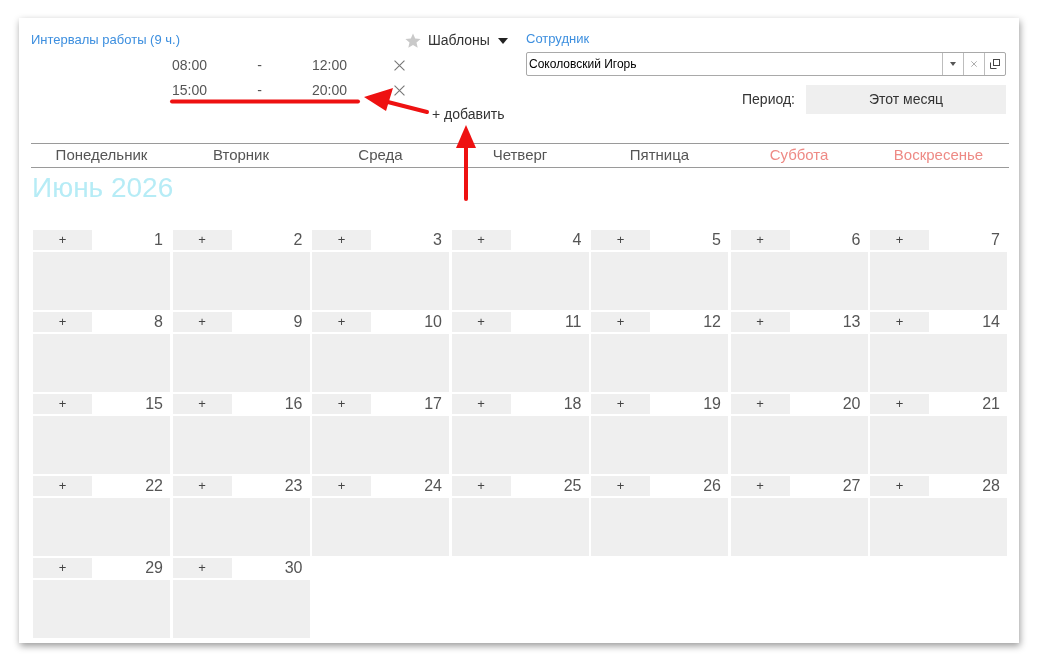  Describe the element at coordinates (573, 486) in the screenshot. I see `day-number: 25` at that location.